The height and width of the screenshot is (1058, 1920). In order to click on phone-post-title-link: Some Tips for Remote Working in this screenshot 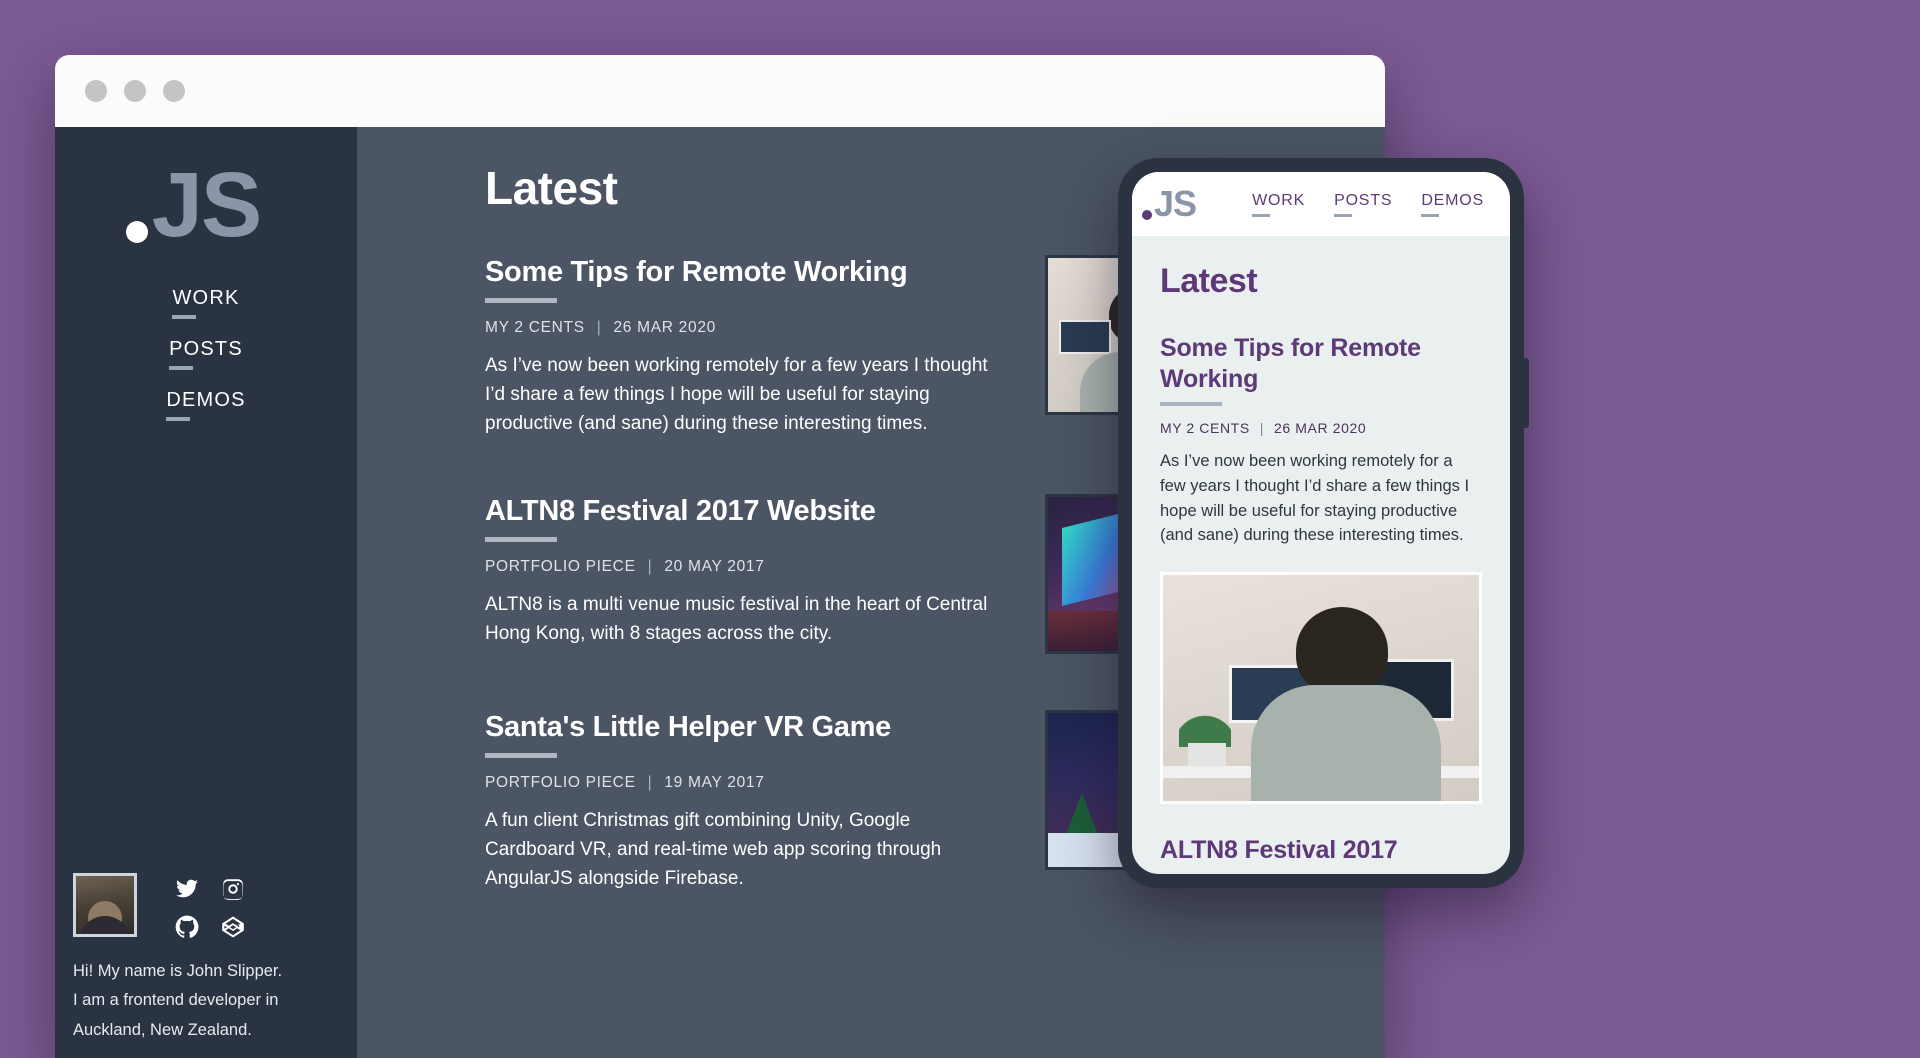, I will do `click(1321, 369)`.